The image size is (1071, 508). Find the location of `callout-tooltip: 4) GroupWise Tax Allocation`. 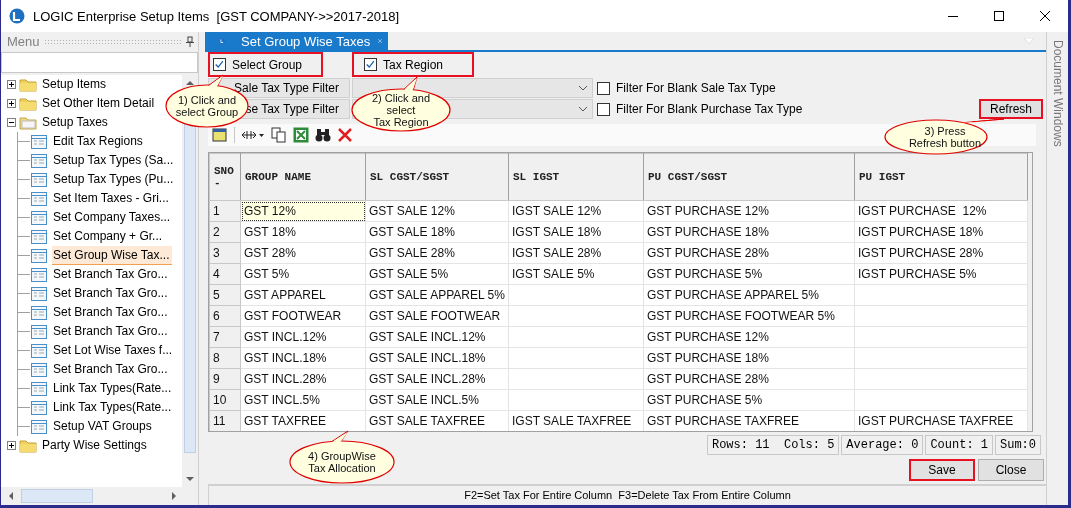

callout-tooltip: 4) GroupWise Tax Allocation is located at coordinates (342, 456).